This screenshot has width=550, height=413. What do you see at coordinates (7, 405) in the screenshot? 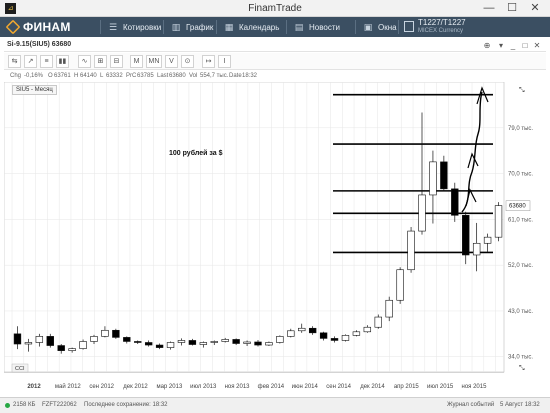
I see `connection-status-icon` at bounding box center [7, 405].